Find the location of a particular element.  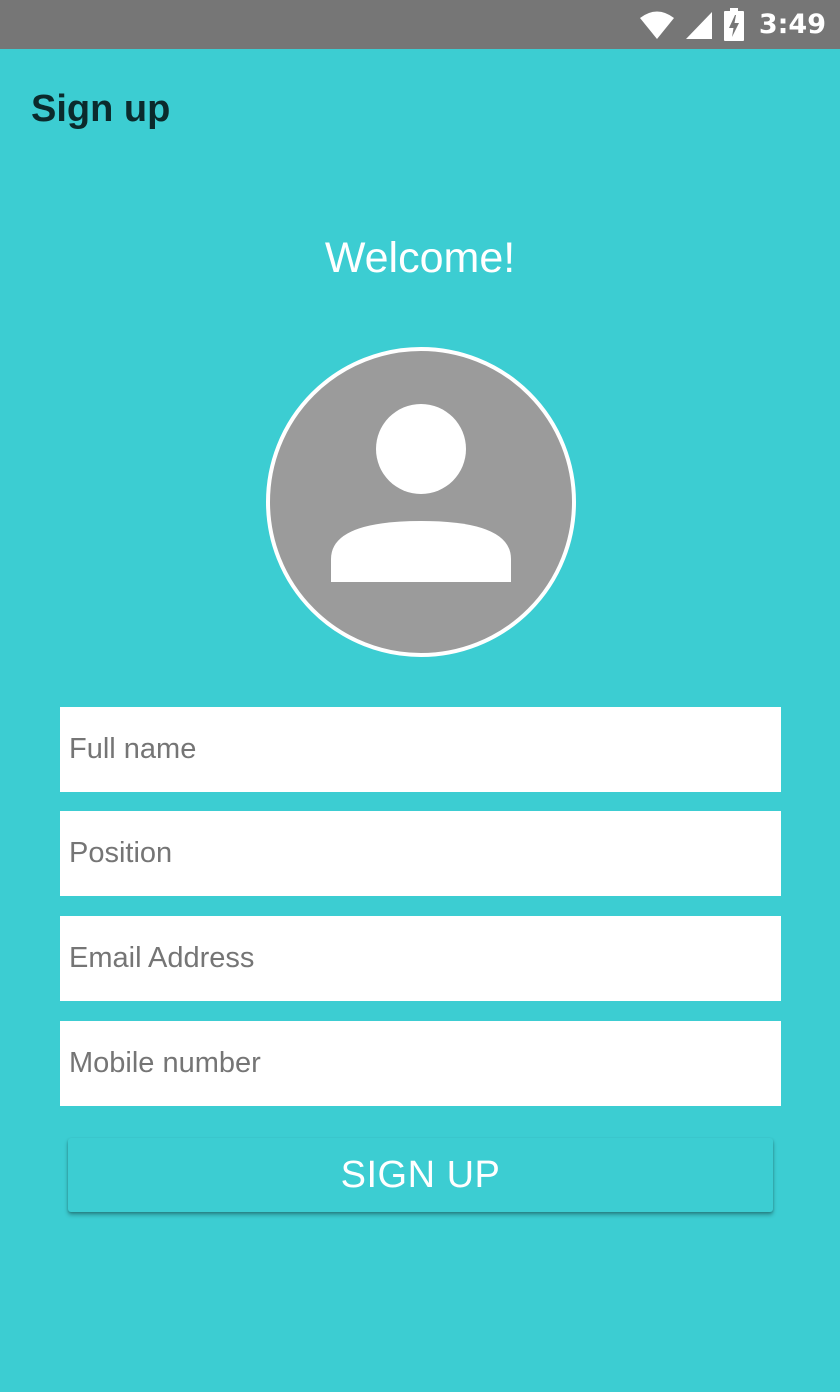

clock: 3:49 is located at coordinates (792, 24).